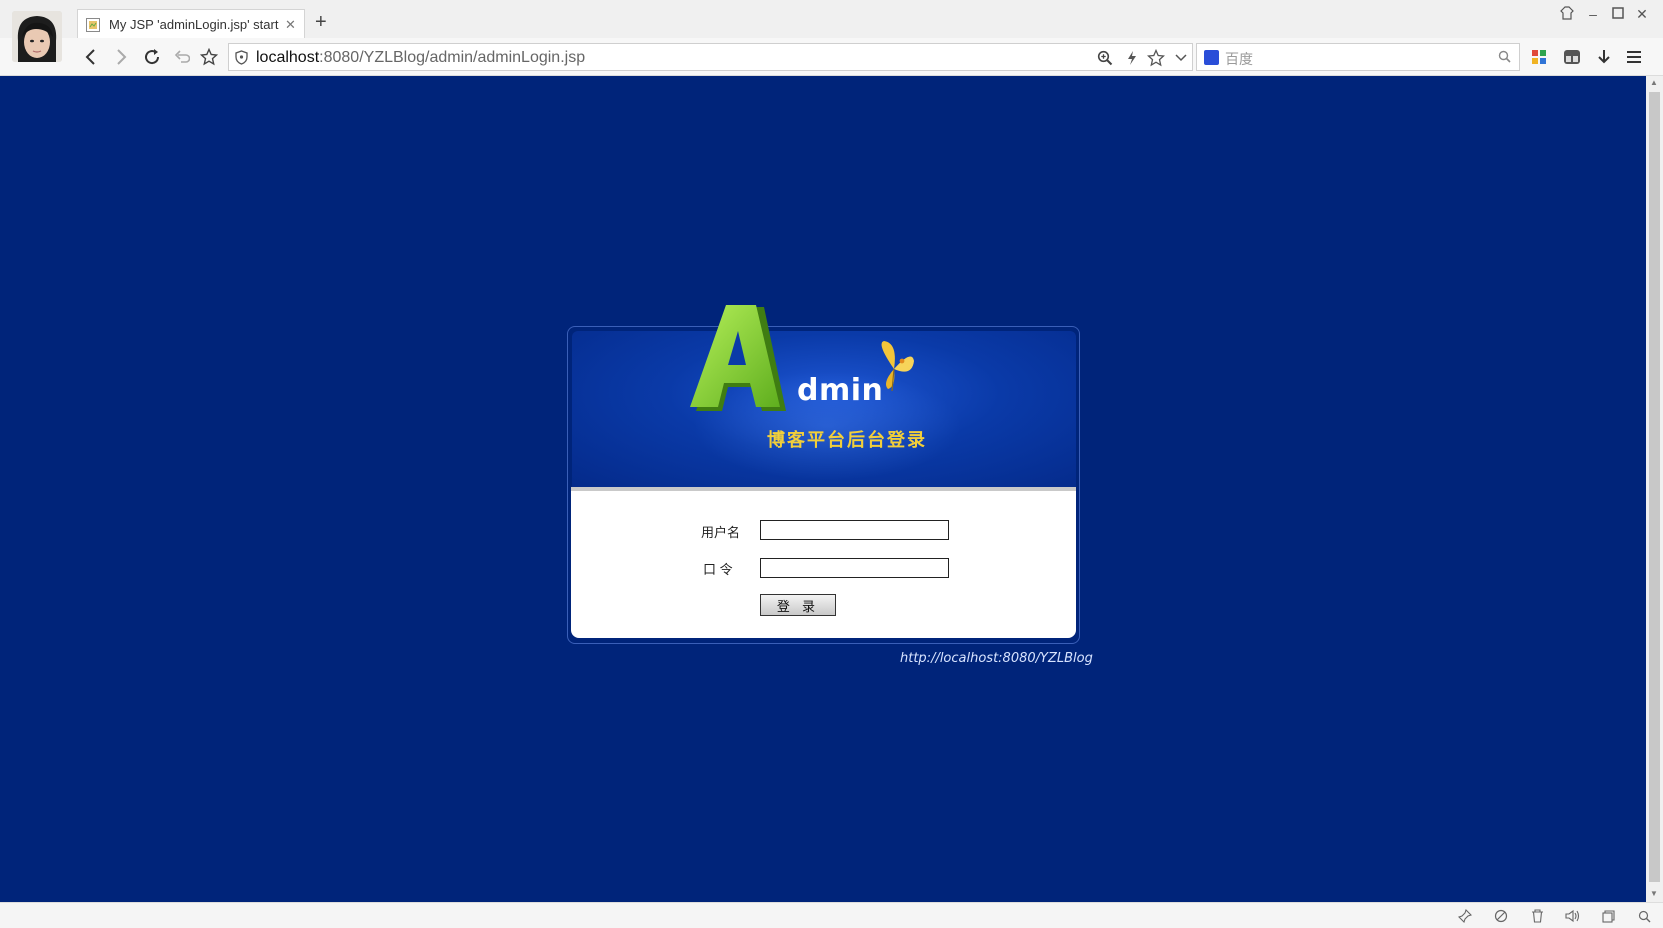  I want to click on admin-logo-a-icon, so click(738, 358).